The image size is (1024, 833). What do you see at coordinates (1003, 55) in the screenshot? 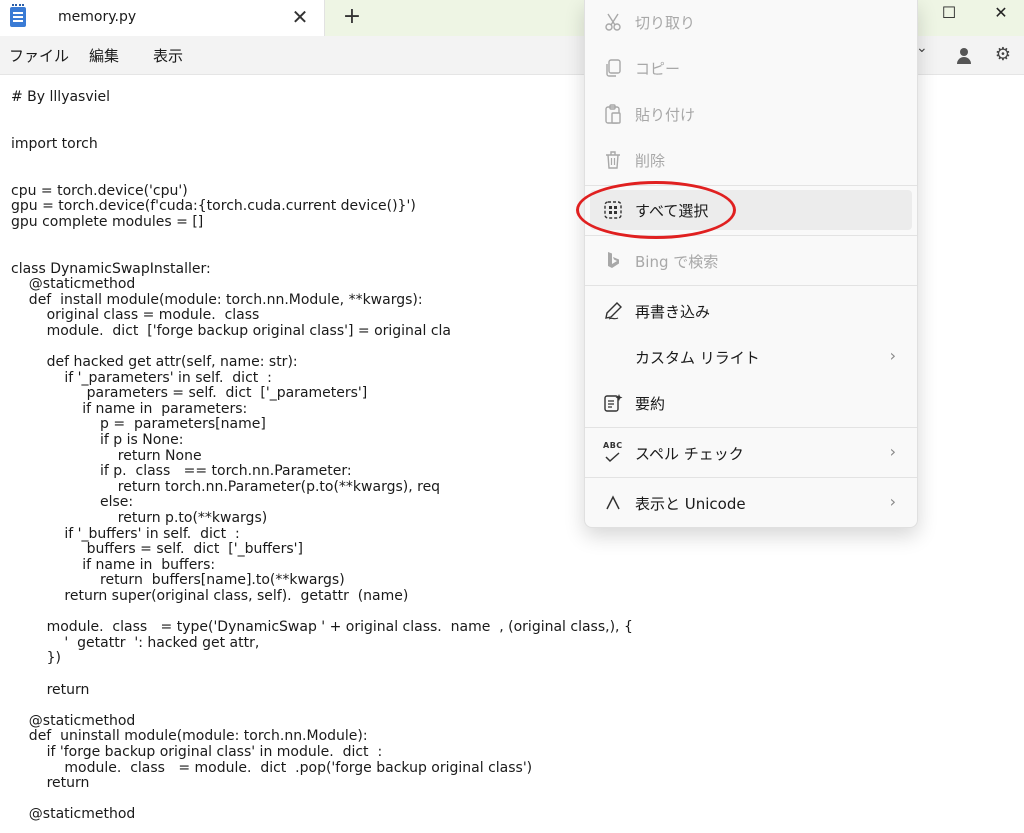
I see `settings-gear-icon: ⚙` at bounding box center [1003, 55].